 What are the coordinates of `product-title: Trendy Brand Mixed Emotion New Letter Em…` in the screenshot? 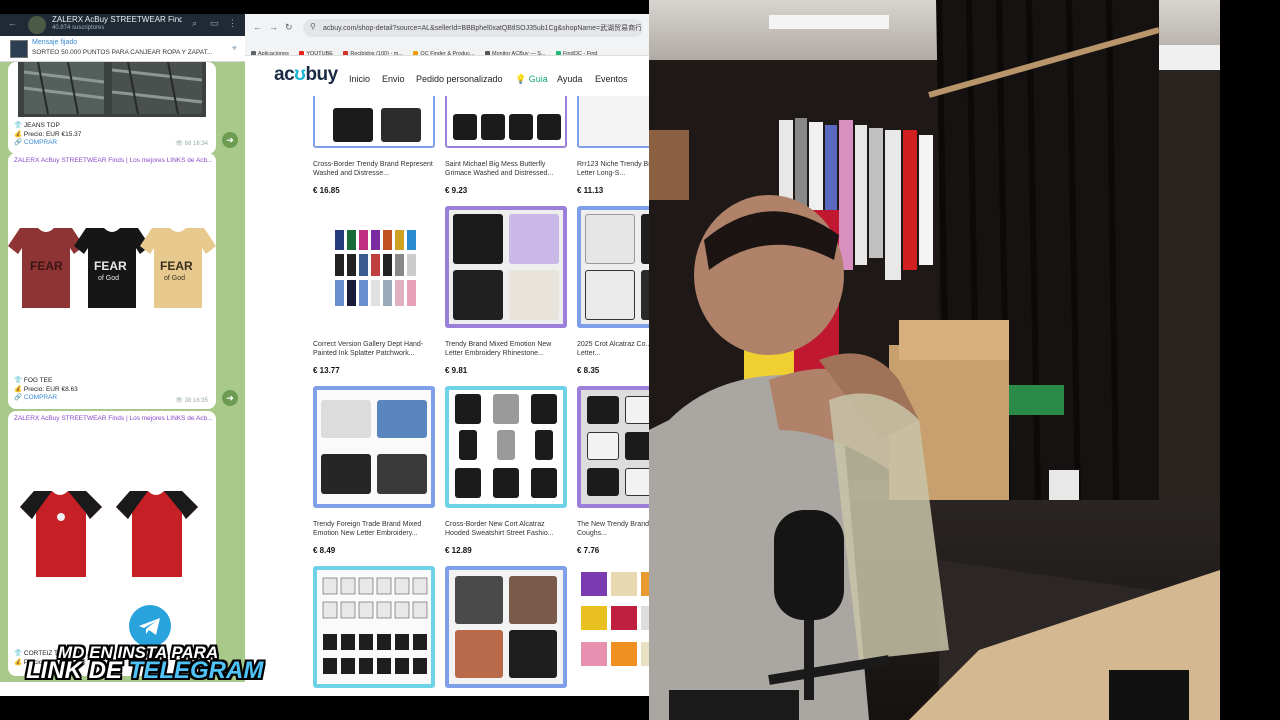 It's located at (506, 349).